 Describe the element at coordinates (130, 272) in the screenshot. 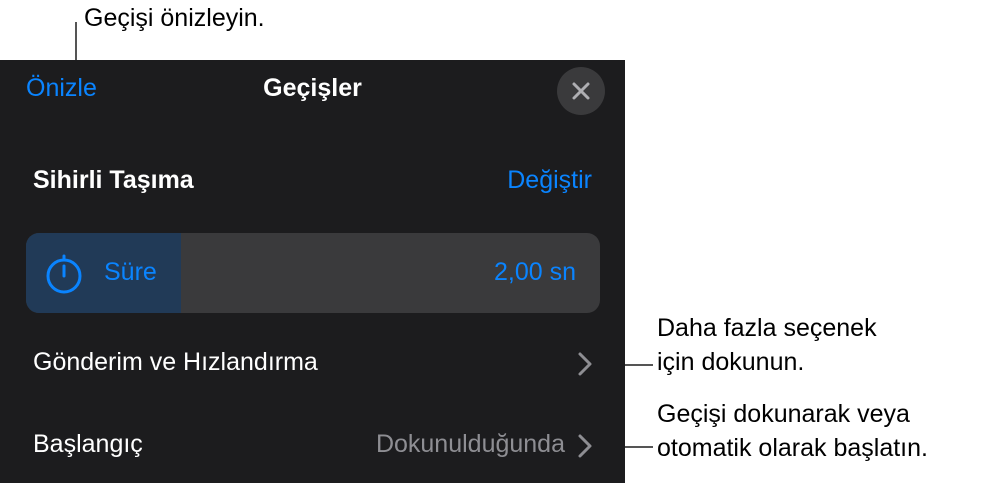

I see `duration-label: Süre` at that location.